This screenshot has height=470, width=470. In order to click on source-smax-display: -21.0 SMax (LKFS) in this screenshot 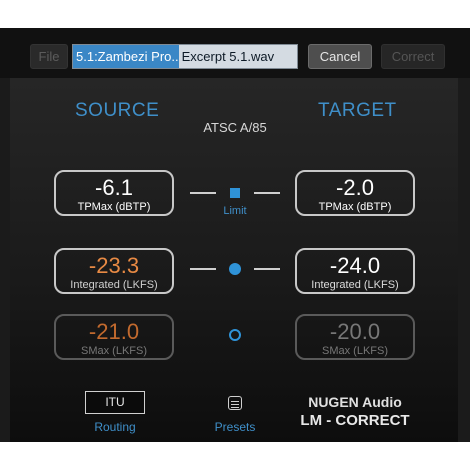, I will do `click(114, 337)`.